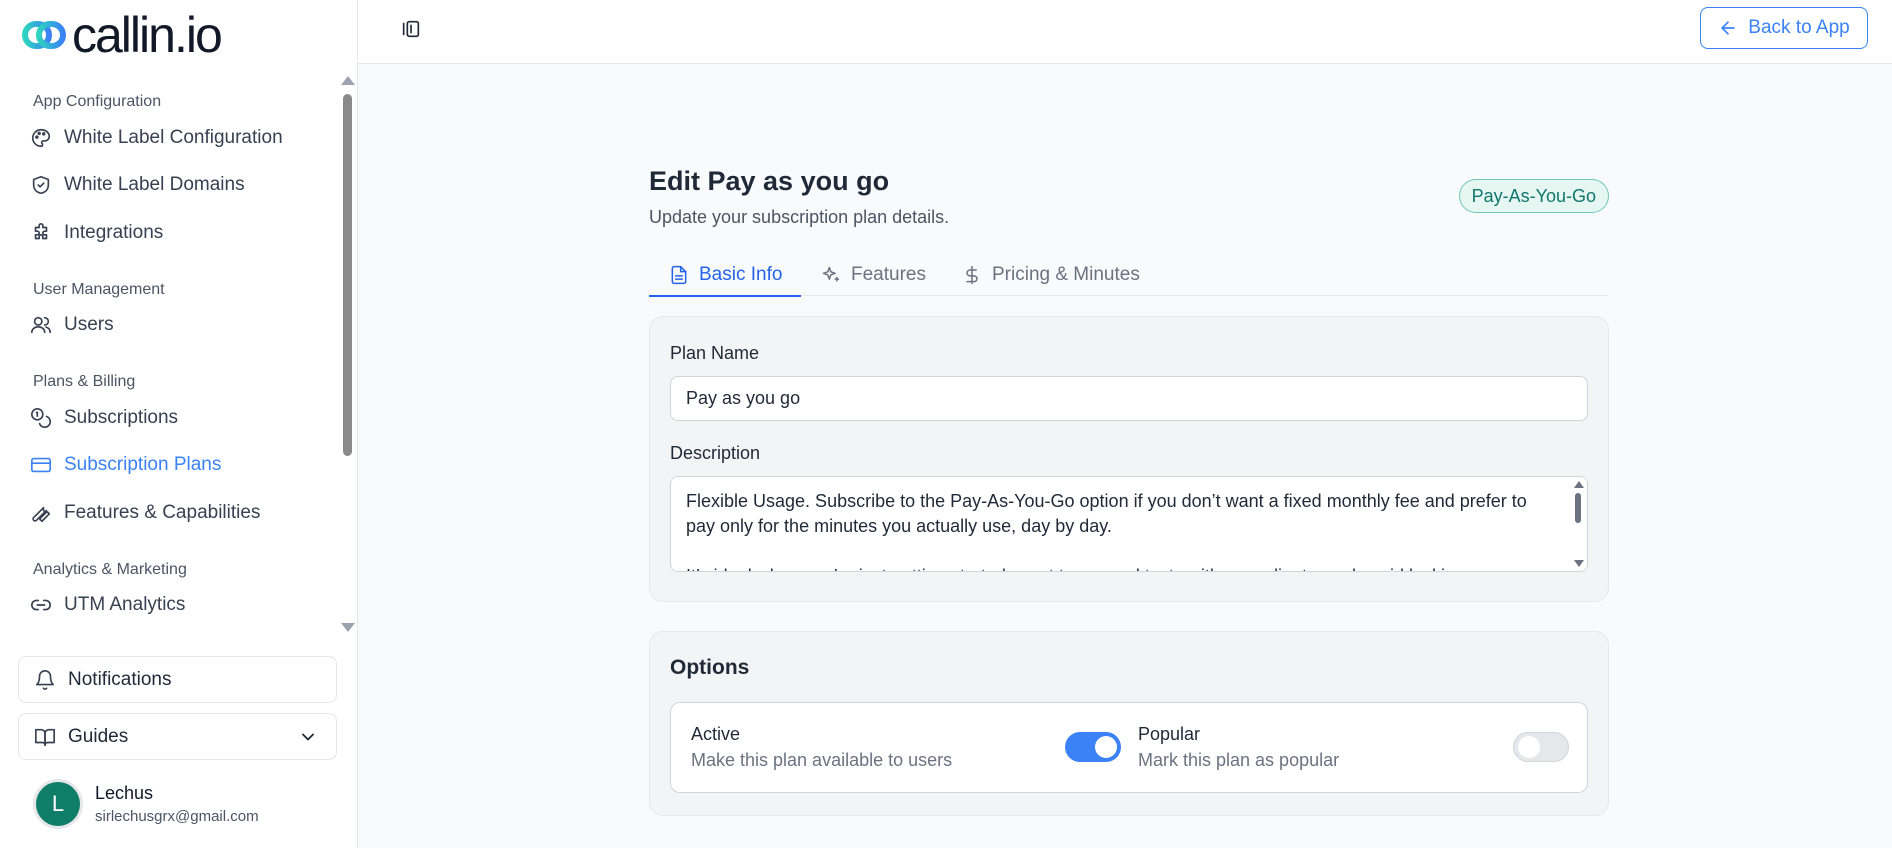 The image size is (1892, 848). What do you see at coordinates (769, 181) in the screenshot?
I see `page-title: Edit Pay as you go` at bounding box center [769, 181].